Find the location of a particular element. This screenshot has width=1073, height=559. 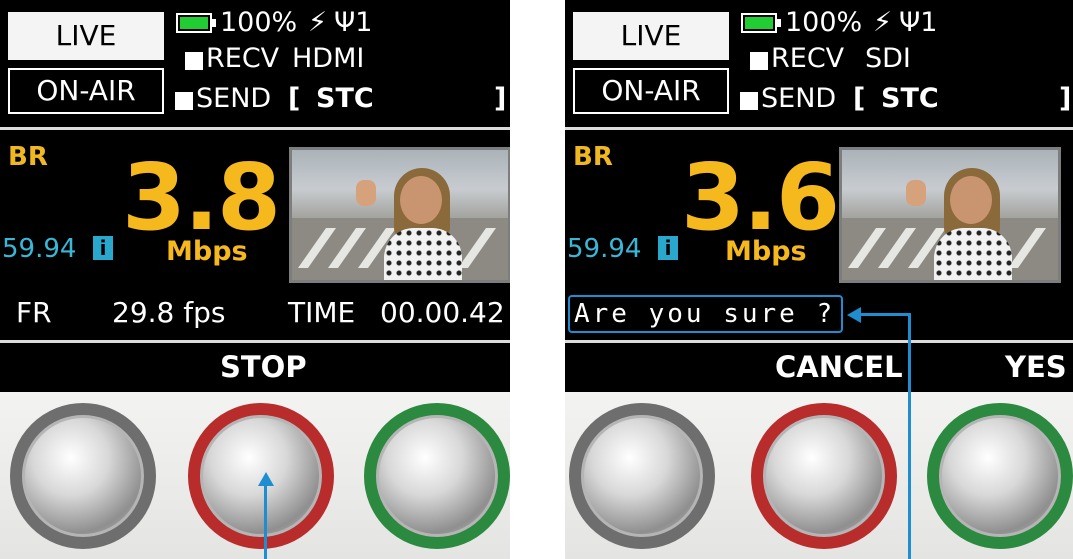

recv-value: SDI is located at coordinates (888, 58).